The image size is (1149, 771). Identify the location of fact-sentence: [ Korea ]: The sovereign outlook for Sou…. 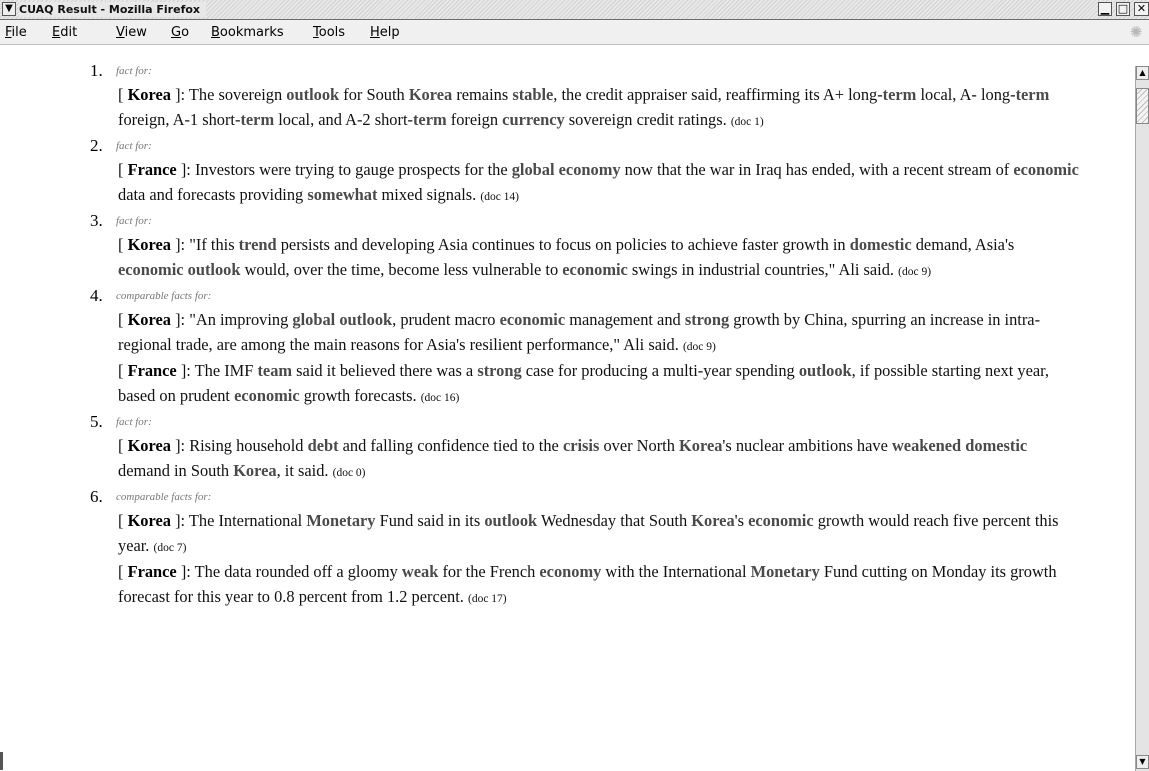
(584, 107).